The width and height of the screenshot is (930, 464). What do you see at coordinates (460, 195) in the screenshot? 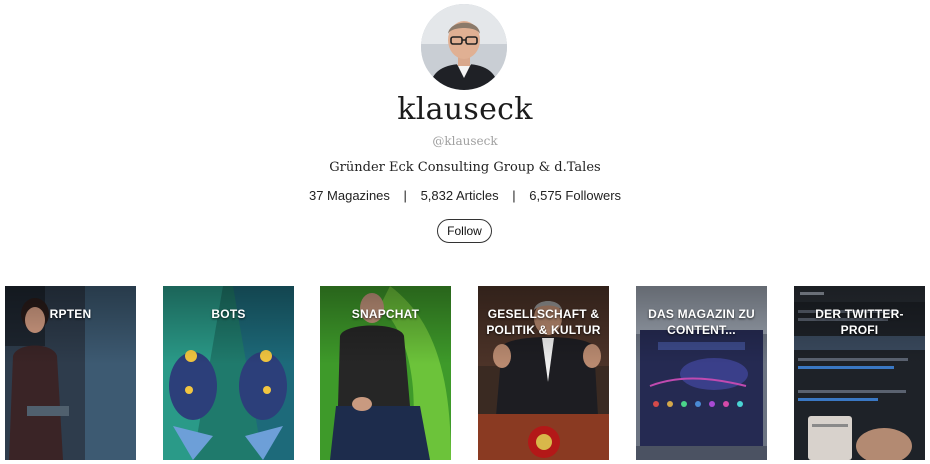
I see `articles-count: 5,832 Articles` at bounding box center [460, 195].